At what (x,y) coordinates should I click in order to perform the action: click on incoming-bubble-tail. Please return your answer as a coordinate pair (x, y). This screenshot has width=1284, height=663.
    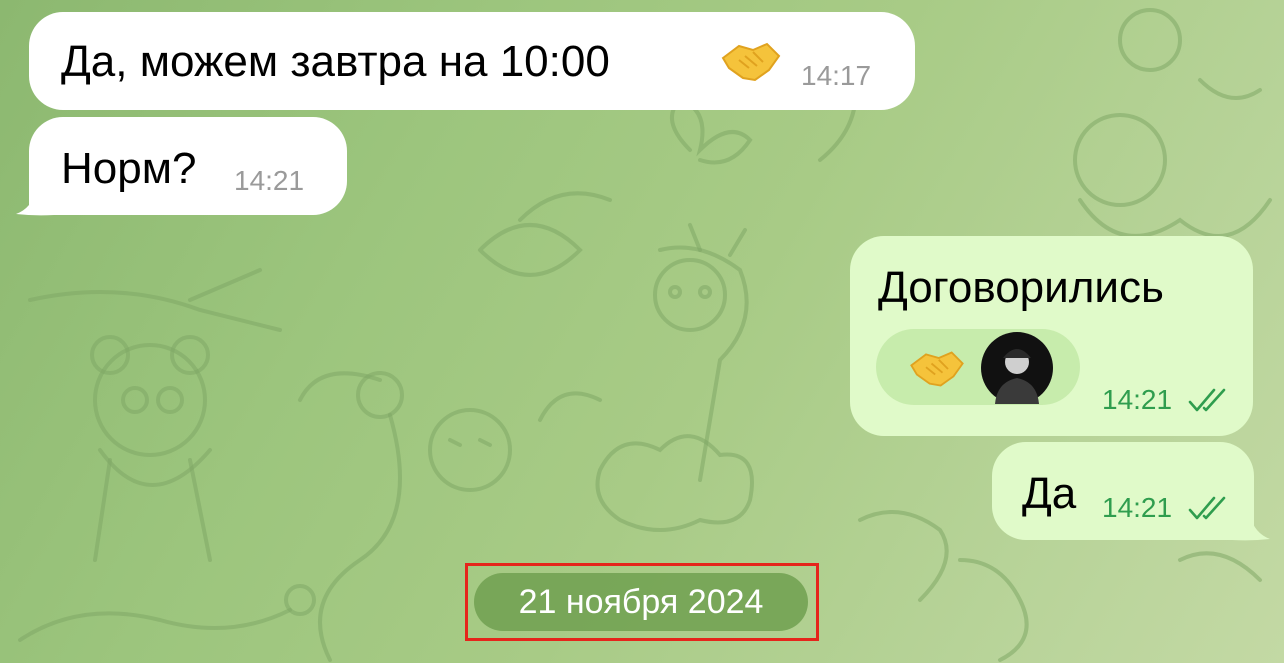
    Looking at the image, I should click on (35, 203).